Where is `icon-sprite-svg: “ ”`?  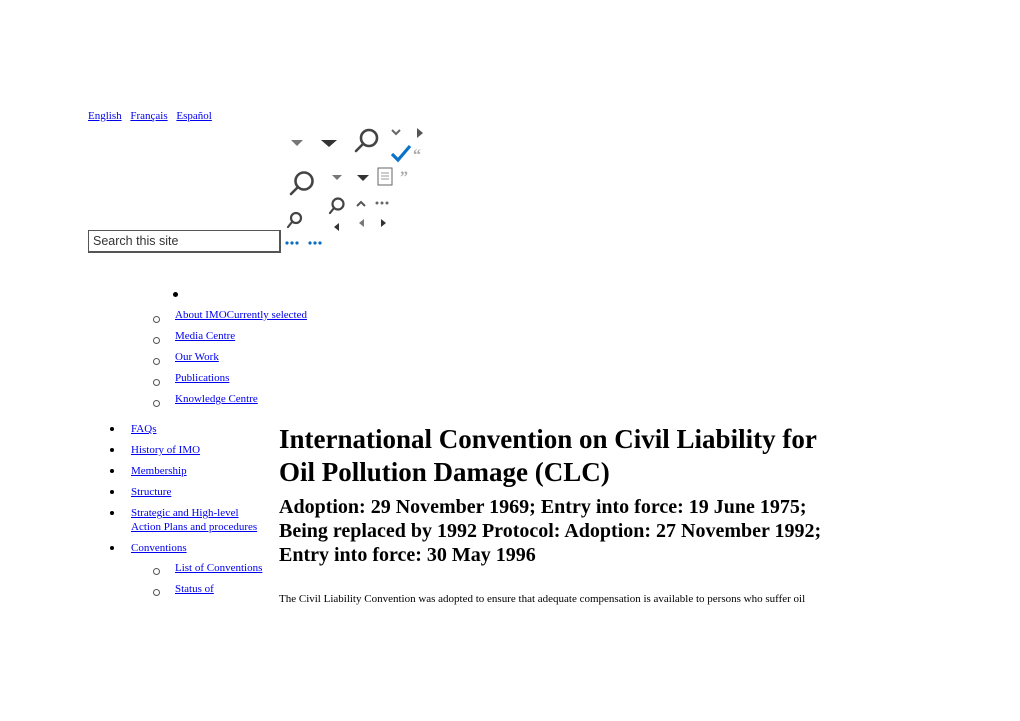
icon-sprite-svg: “ ” is located at coordinates (354, 186).